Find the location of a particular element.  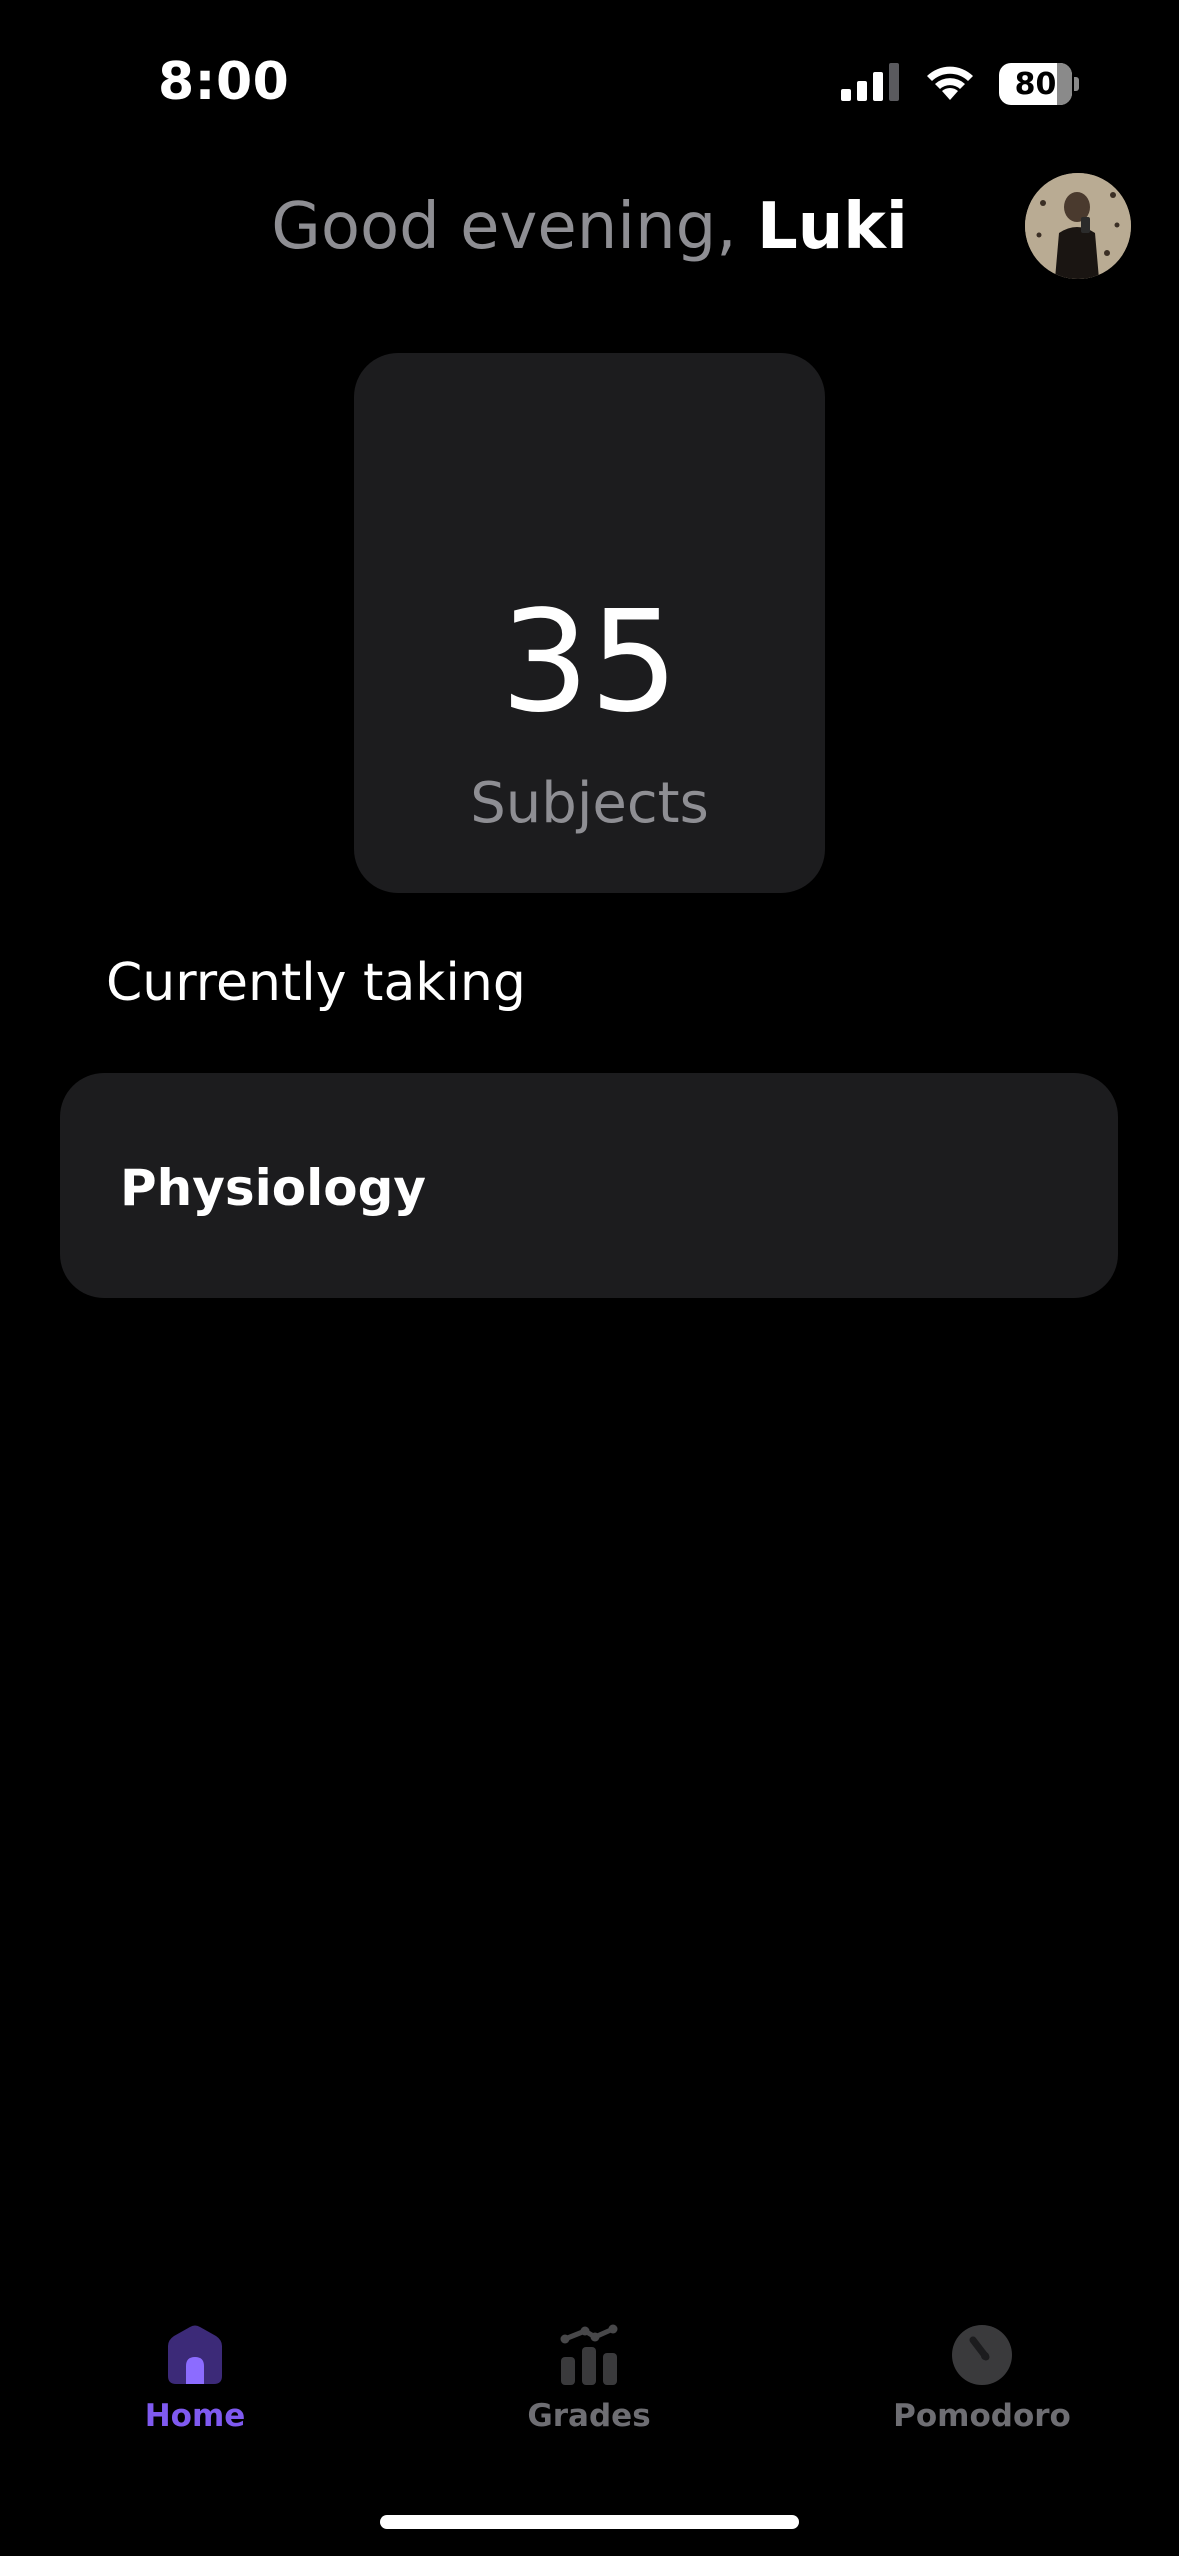

timer-icon is located at coordinates (982, 2355).